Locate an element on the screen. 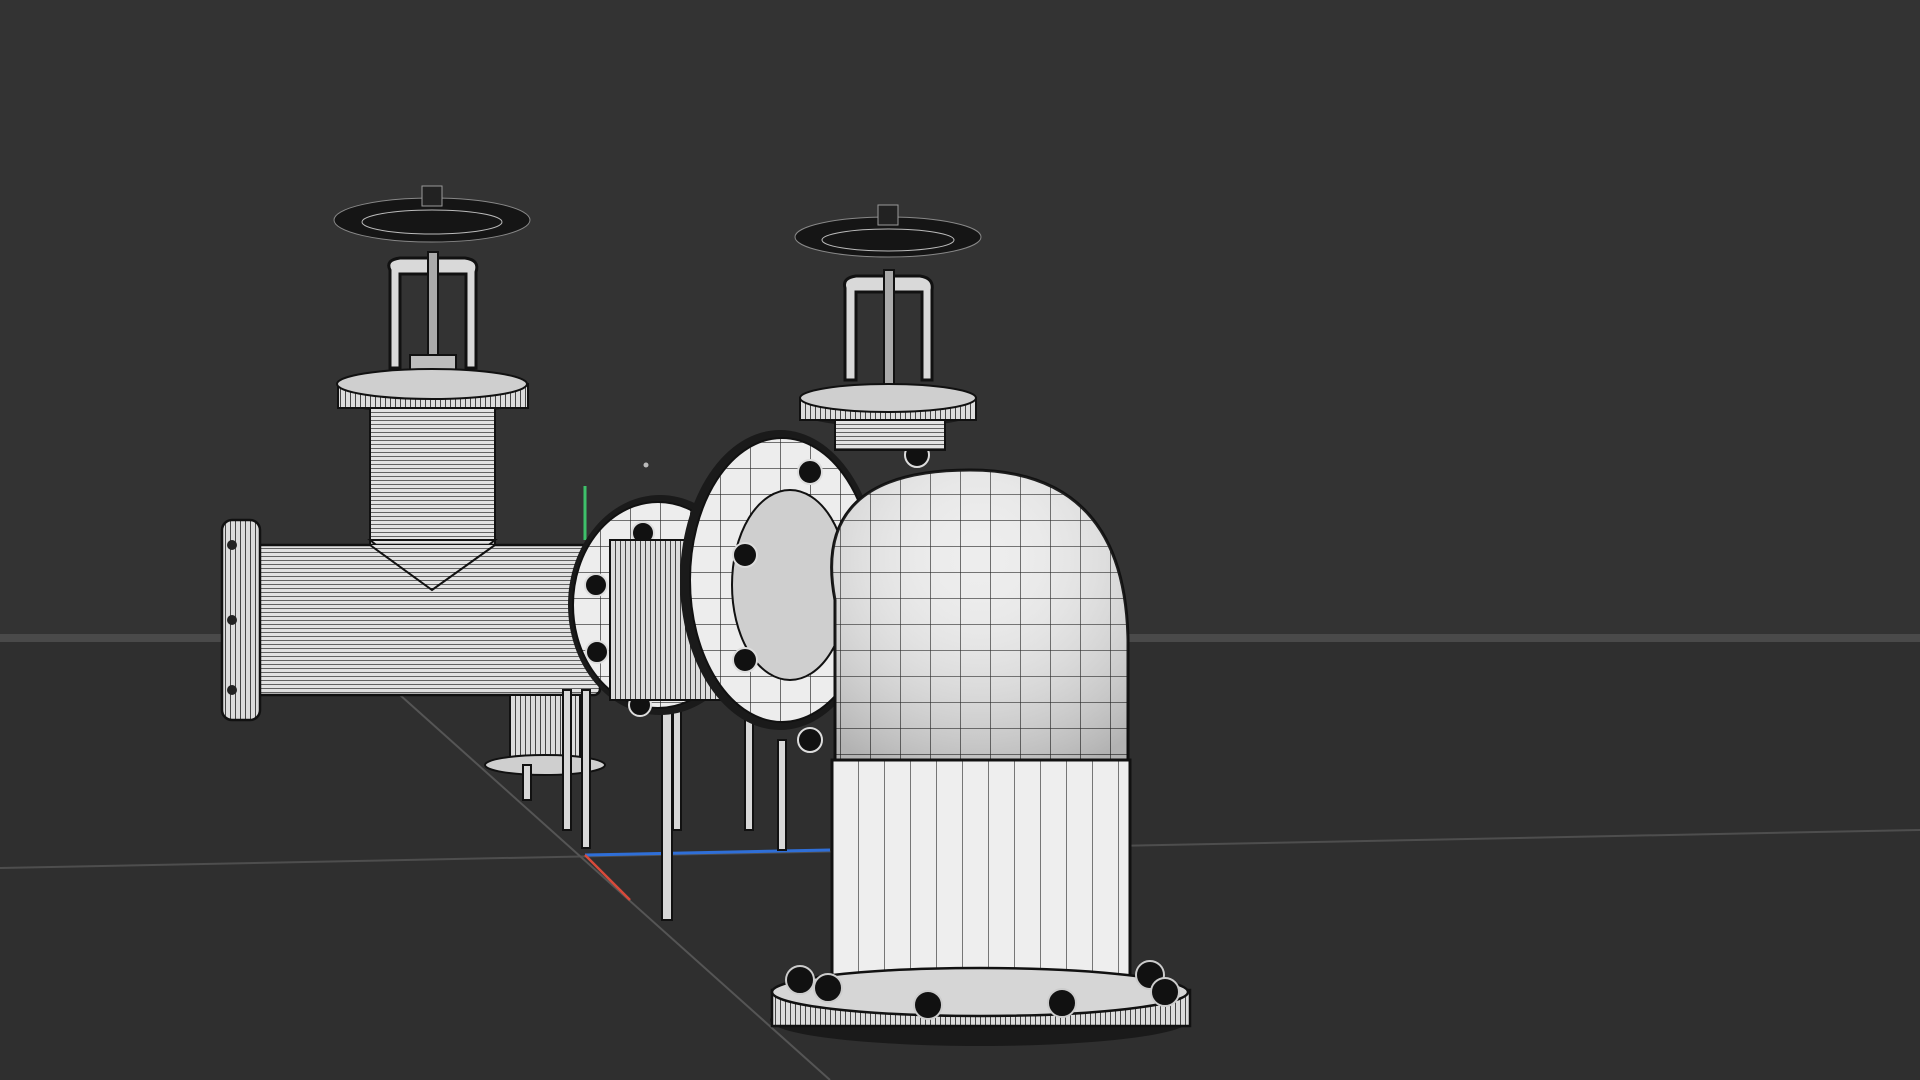 The height and width of the screenshot is (1080, 1920). pivot-point-icon is located at coordinates (646, 465).